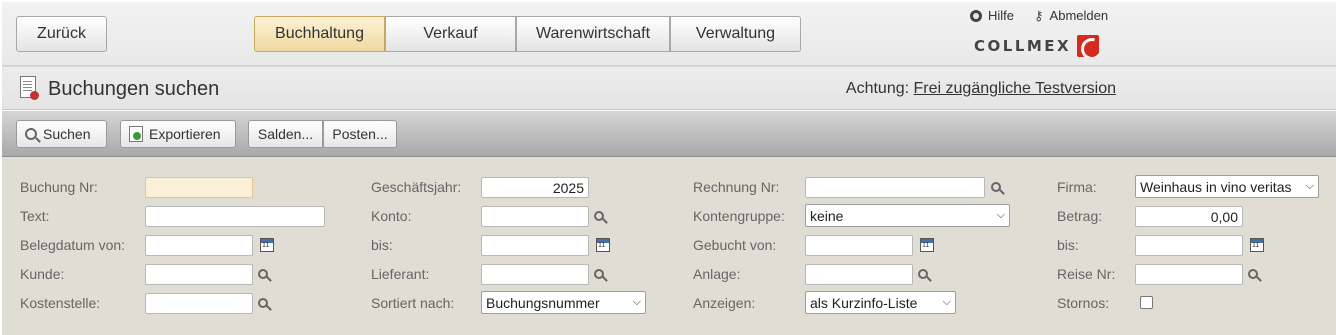 Image resolution: width=1336 pixels, height=335 pixels. Describe the element at coordinates (1077, 187) in the screenshot. I see `firma-label: Firma:` at that location.